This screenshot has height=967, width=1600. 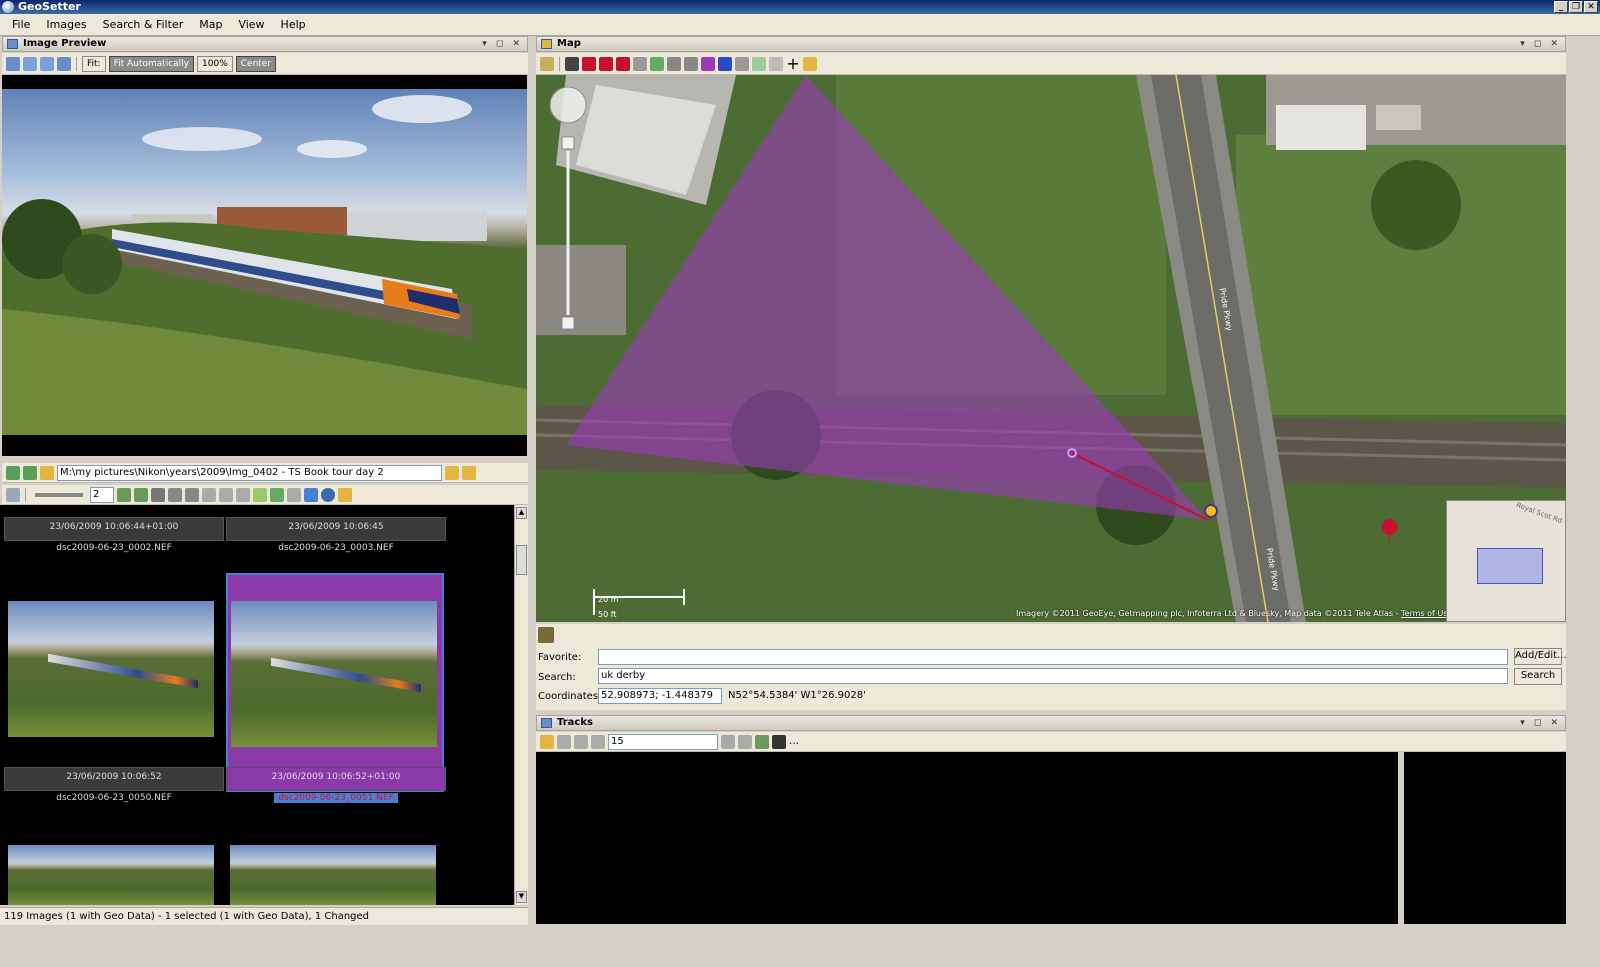 What do you see at coordinates (210, 24) in the screenshot?
I see `menu-map: Map` at bounding box center [210, 24].